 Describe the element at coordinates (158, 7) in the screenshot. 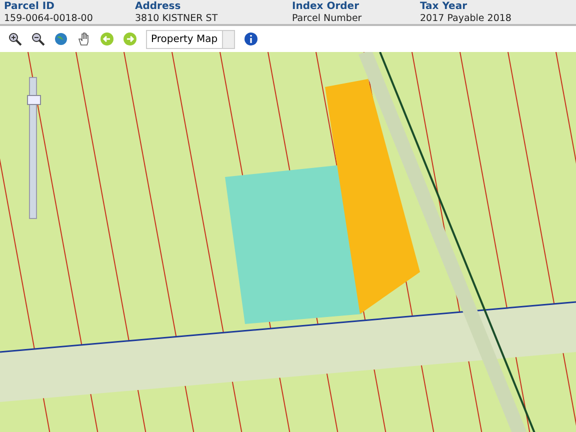

I see `field-label: Address` at that location.